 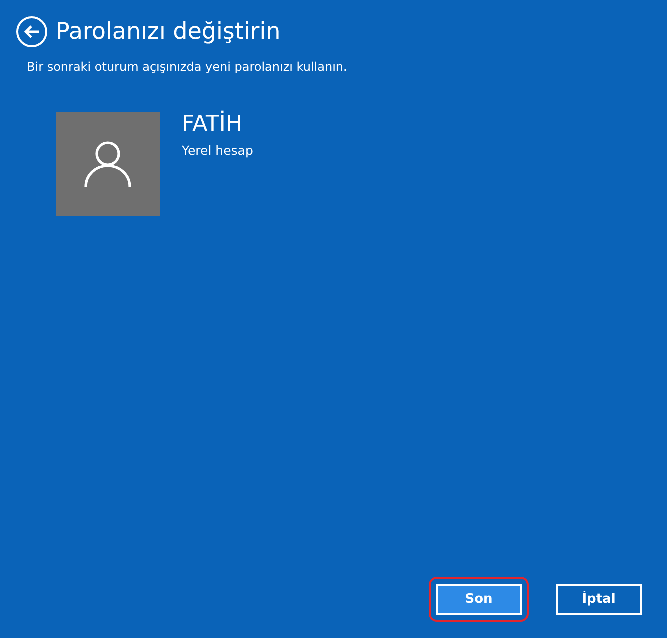 I want to click on account-name: FATİH, so click(x=213, y=124).